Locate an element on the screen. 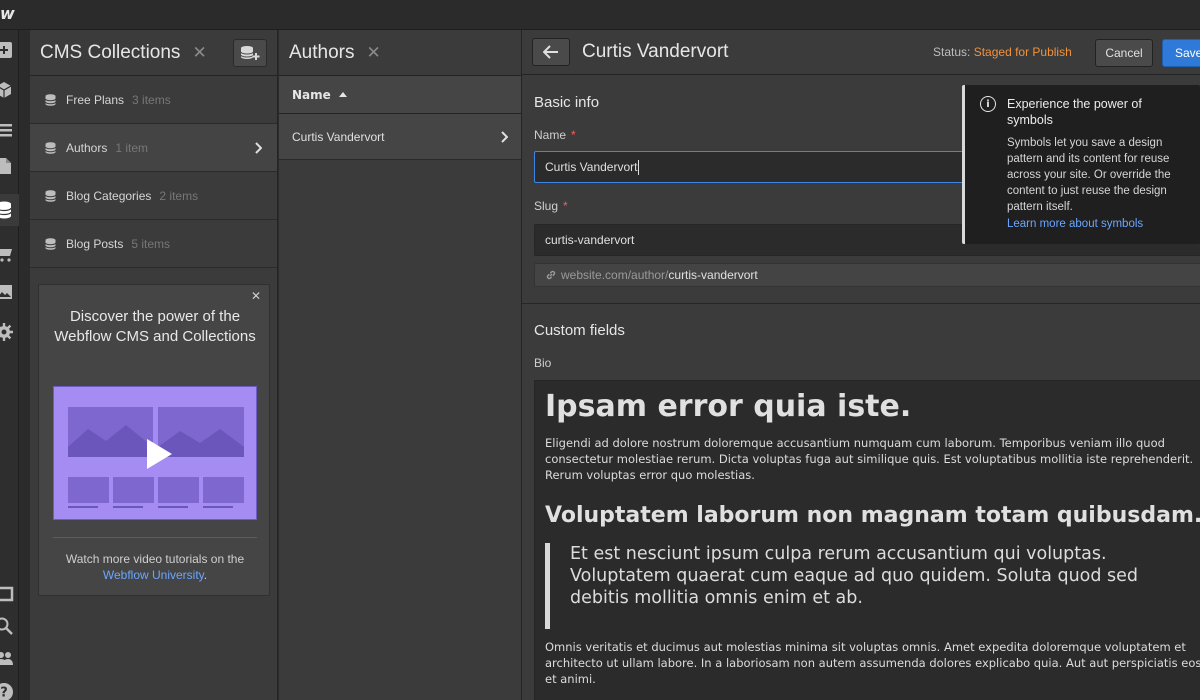 The height and width of the screenshot is (700, 1200). assets-image-icon is located at coordinates (9, 292).